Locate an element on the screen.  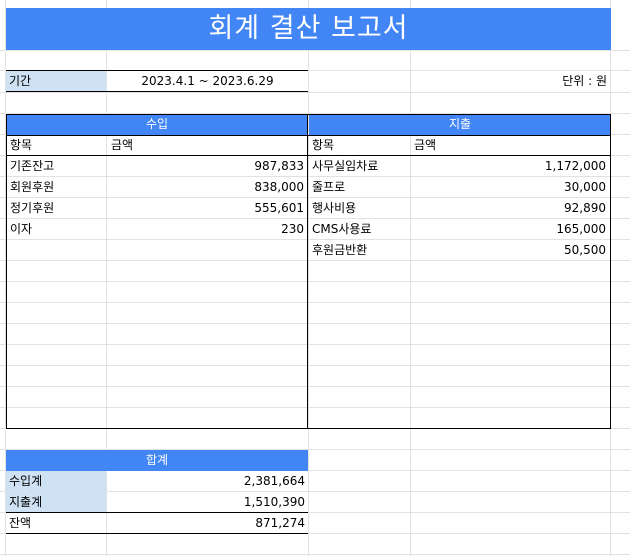
income-col-amount: 금액 is located at coordinates (206, 145).